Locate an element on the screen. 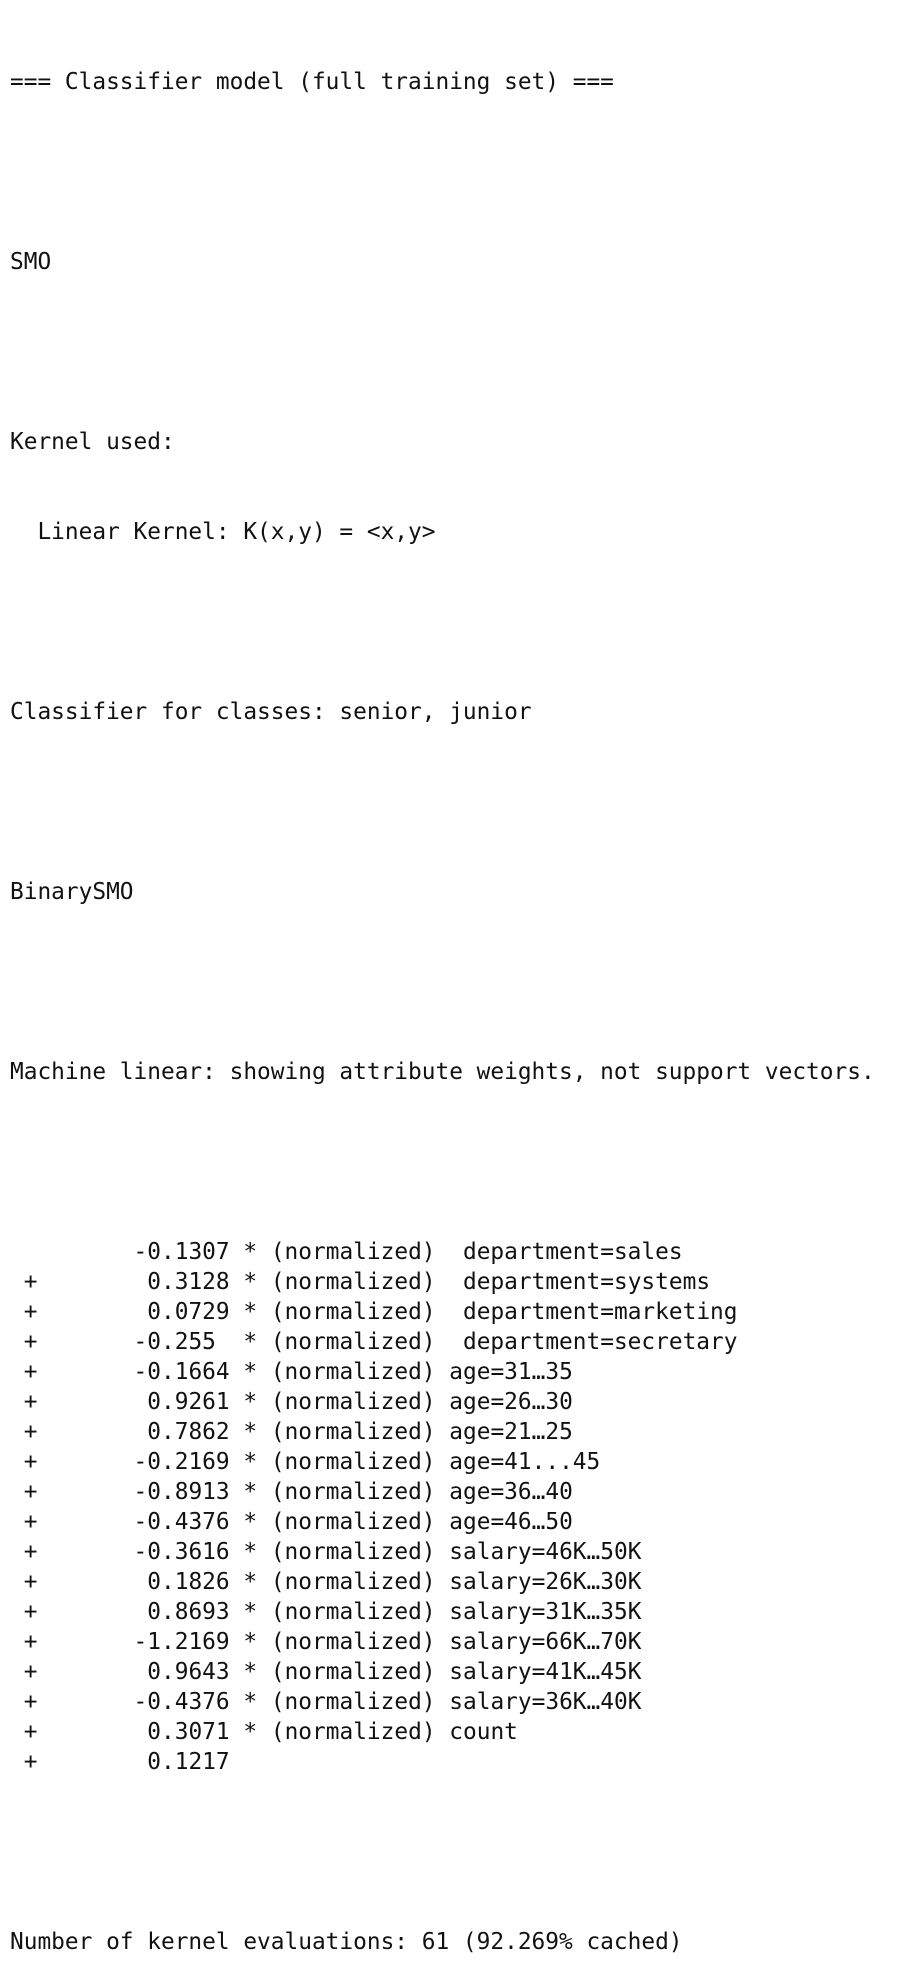 Image resolution: width=904 pixels, height=1987 pixels. weight-term-row: + -0.4376 * (normalized) age=46…50 is located at coordinates (442, 1522).